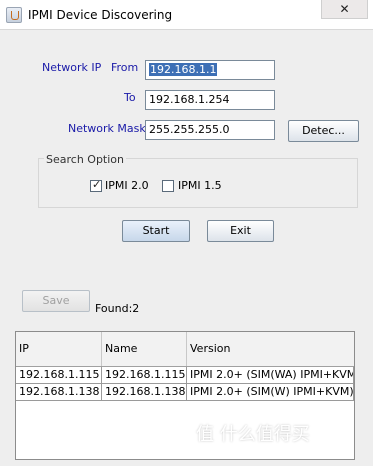 Image resolution: width=373 pixels, height=466 pixels. I want to click on cell-version: IPMI 2.0+ (SIM(W) IPMI+KVM), so click(270, 392).